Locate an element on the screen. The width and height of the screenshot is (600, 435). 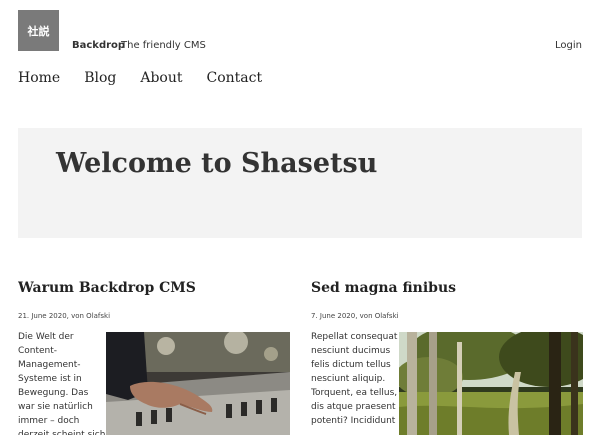
article-title: Warum Backdrop CMS is located at coordinates (154, 288).